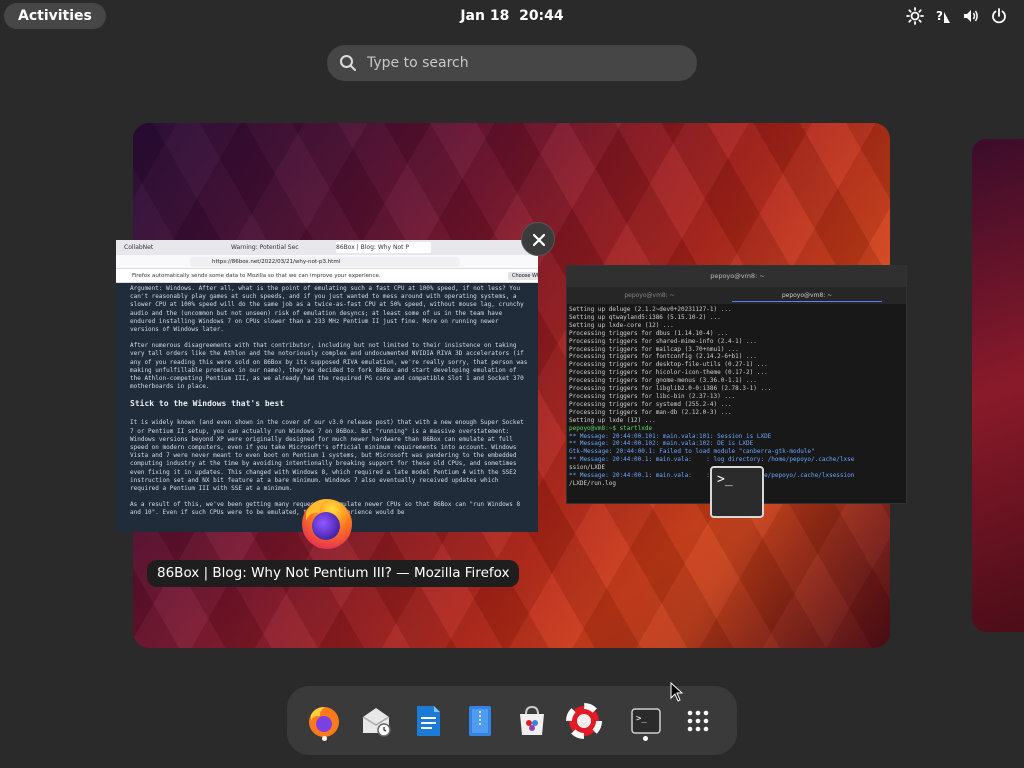 Image resolution: width=1024 pixels, height=768 pixels. Describe the element at coordinates (207, 404) in the screenshot. I see `article-heading: Stick to the Windows that's best` at that location.